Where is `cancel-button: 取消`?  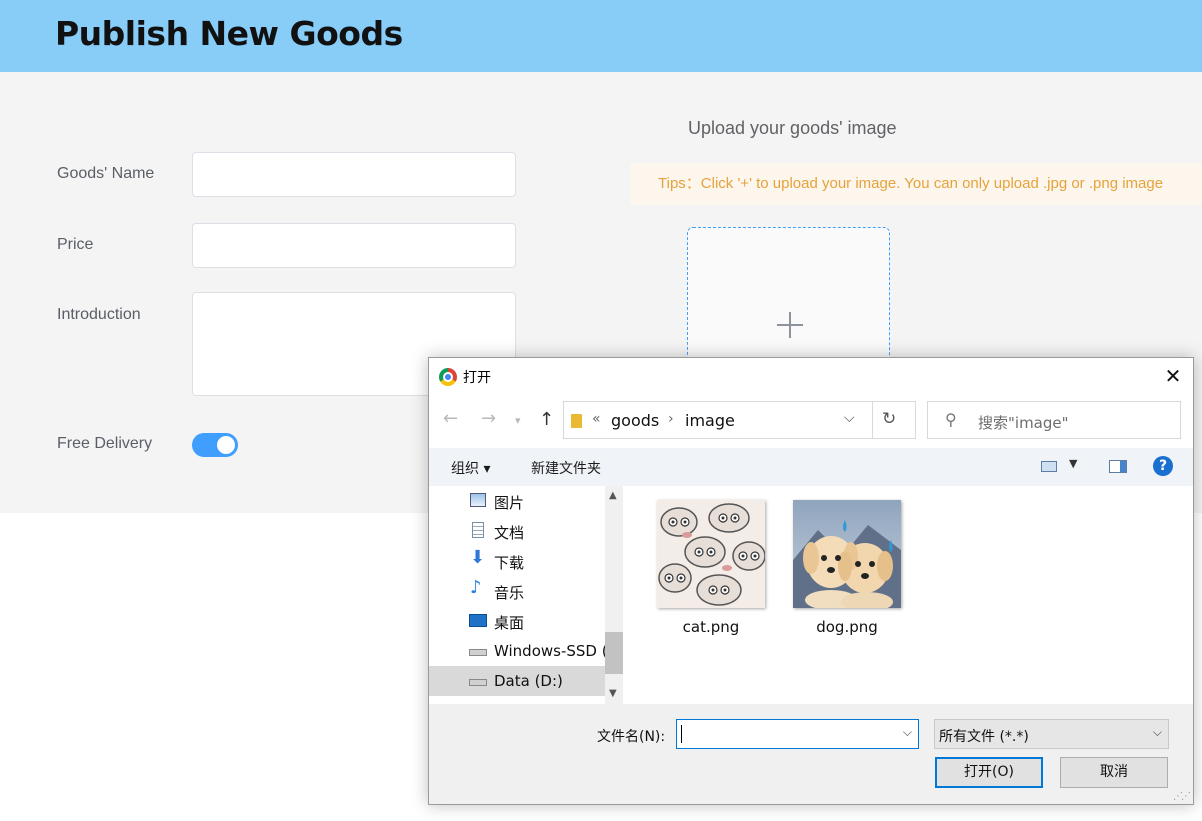 cancel-button: 取消 is located at coordinates (1114, 772).